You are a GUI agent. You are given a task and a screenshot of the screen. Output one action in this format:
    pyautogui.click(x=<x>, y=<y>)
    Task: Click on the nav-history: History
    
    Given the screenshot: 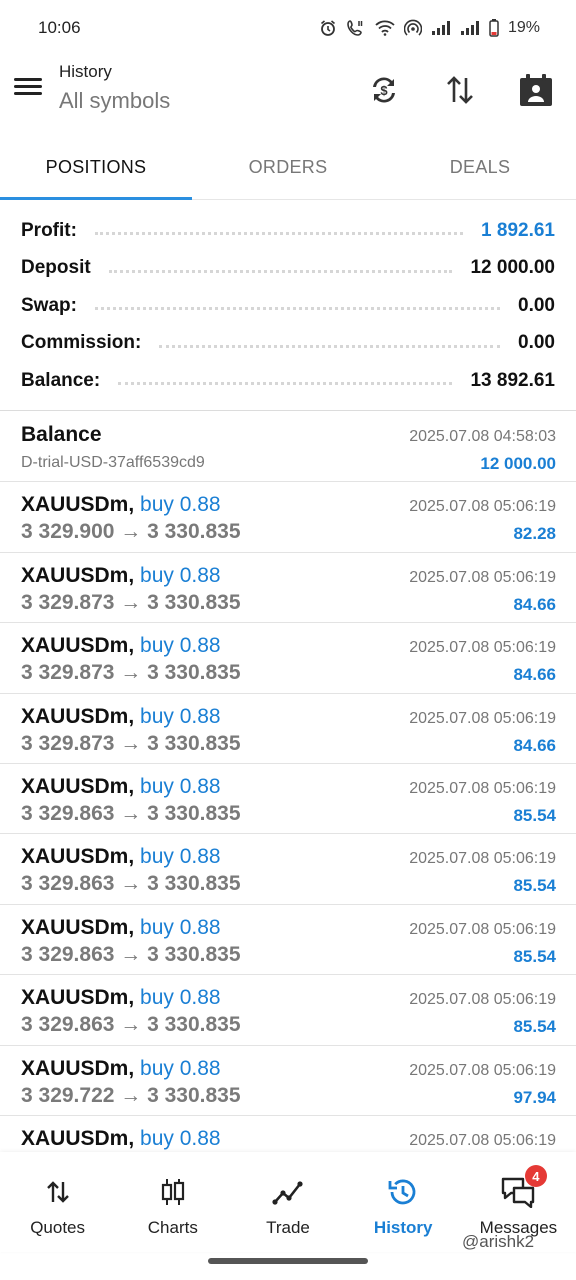 What is the action you would take?
    pyautogui.click(x=403, y=1202)
    